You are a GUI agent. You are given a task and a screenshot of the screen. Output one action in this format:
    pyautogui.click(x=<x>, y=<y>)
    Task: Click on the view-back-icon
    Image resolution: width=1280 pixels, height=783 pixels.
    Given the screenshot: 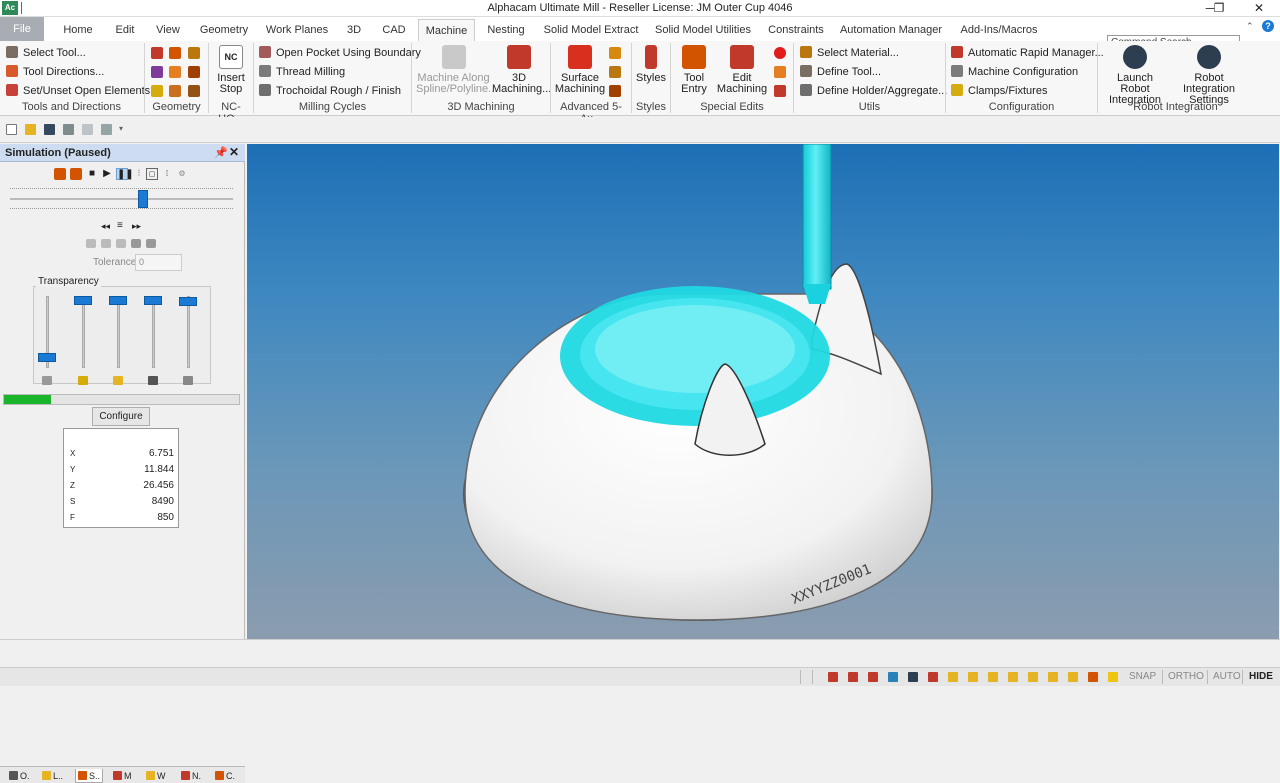 What is the action you would take?
    pyautogui.click(x=106, y=243)
    